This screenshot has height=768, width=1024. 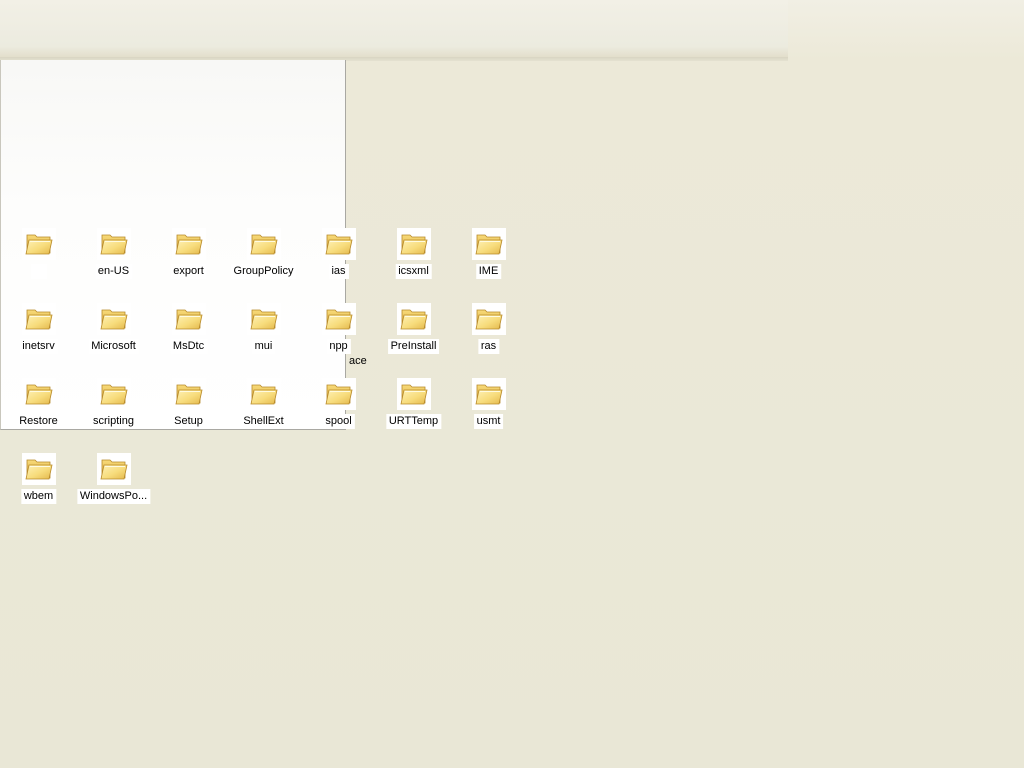 I want to click on folder-item: PreInstall, so click(x=413, y=340).